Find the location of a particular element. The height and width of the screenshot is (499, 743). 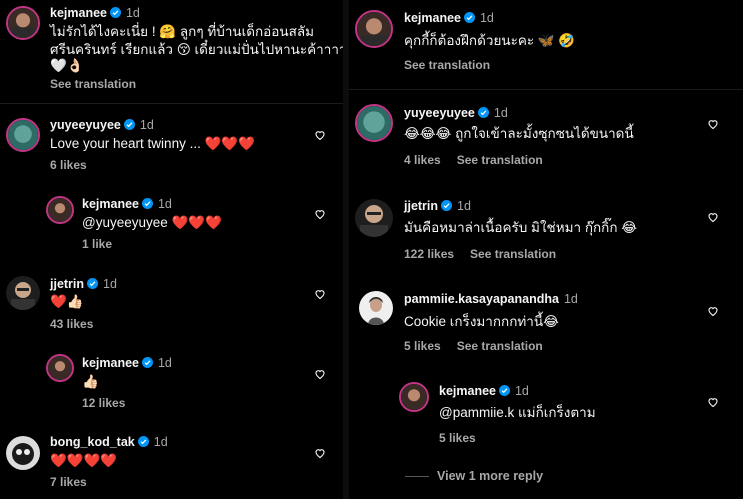

comment-text: 👍🏻 is located at coordinates (90, 381).